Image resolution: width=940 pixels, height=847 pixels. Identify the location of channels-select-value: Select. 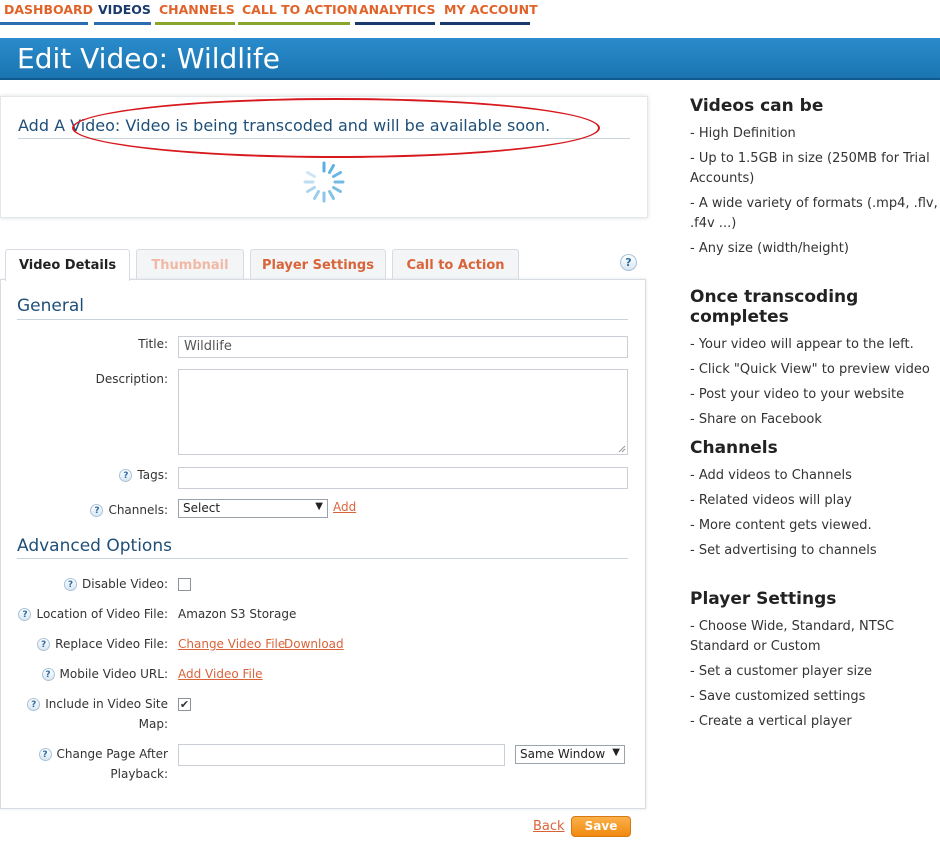
(202, 508).